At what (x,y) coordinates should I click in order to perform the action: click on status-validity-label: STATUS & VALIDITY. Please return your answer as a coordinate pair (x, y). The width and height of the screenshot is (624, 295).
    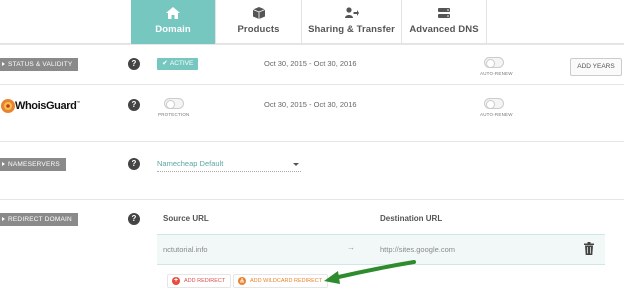
    Looking at the image, I should click on (39, 64).